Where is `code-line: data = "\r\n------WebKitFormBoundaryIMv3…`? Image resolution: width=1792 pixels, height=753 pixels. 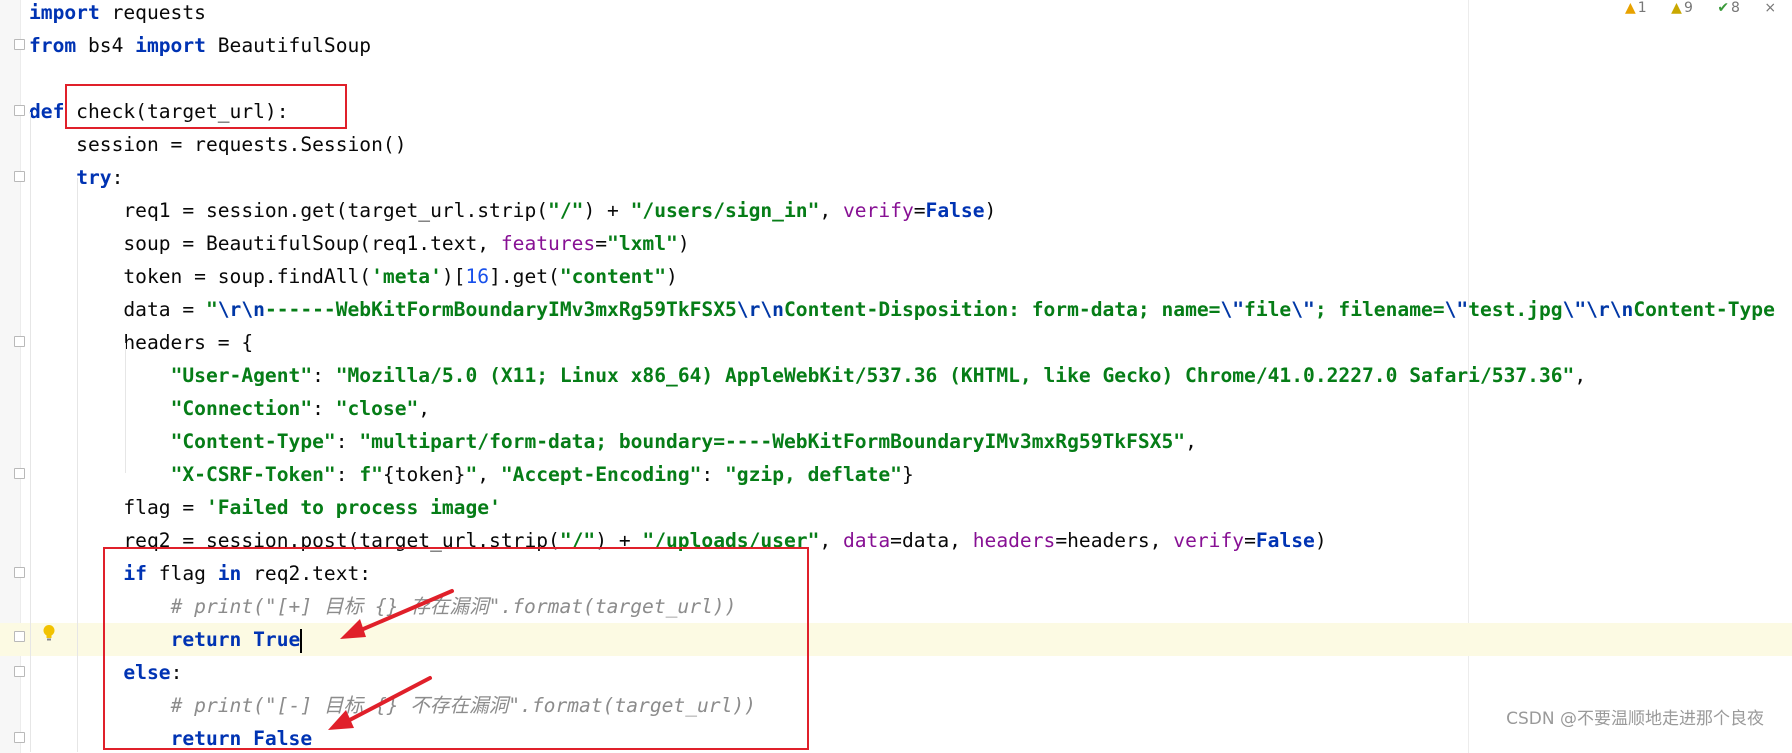
code-line: data = "\r\n------WebKitFormBoundaryIMv3… is located at coordinates (896, 309).